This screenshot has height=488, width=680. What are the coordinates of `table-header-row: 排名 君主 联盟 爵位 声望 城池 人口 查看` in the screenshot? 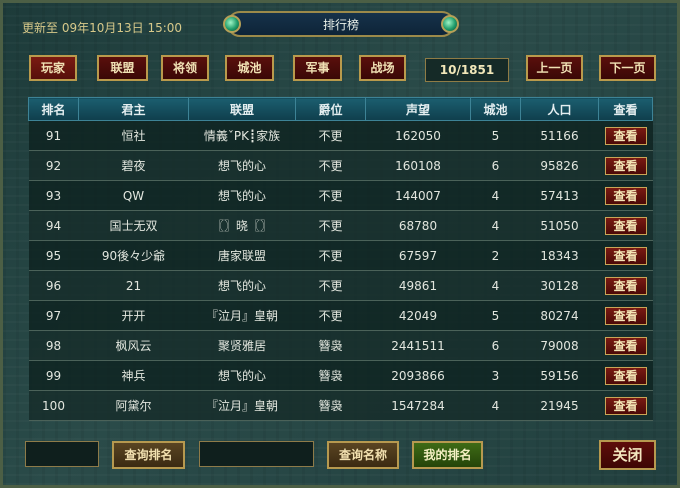 It's located at (340, 109).